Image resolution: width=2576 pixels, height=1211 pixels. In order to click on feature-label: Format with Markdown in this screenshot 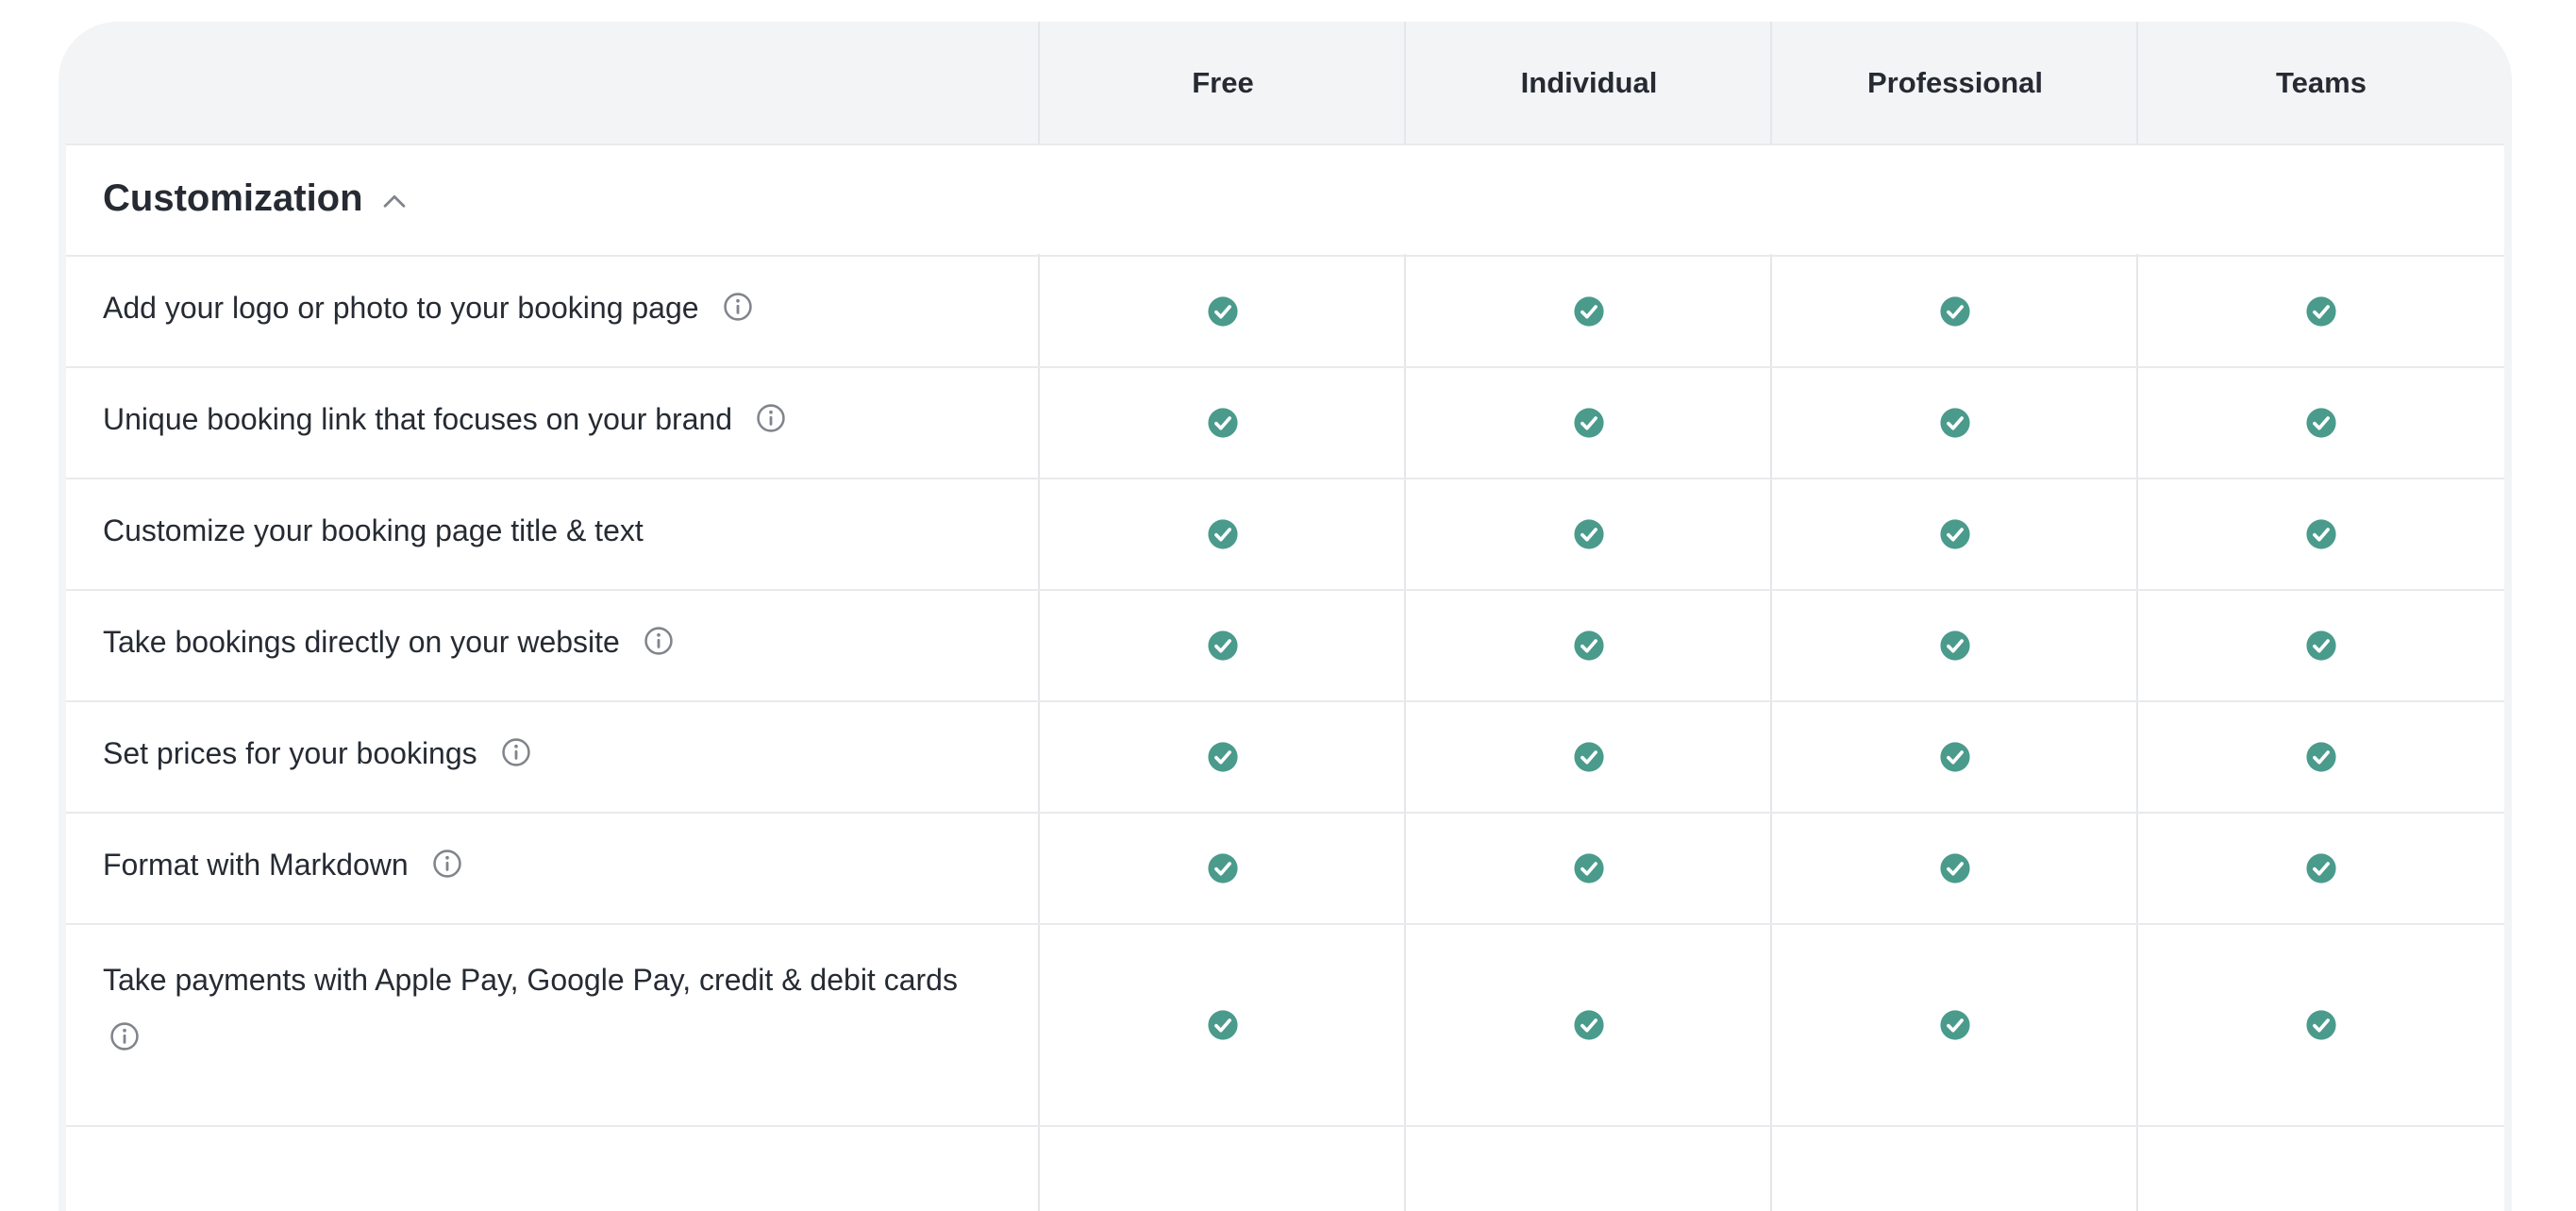, I will do `click(283, 864)`.